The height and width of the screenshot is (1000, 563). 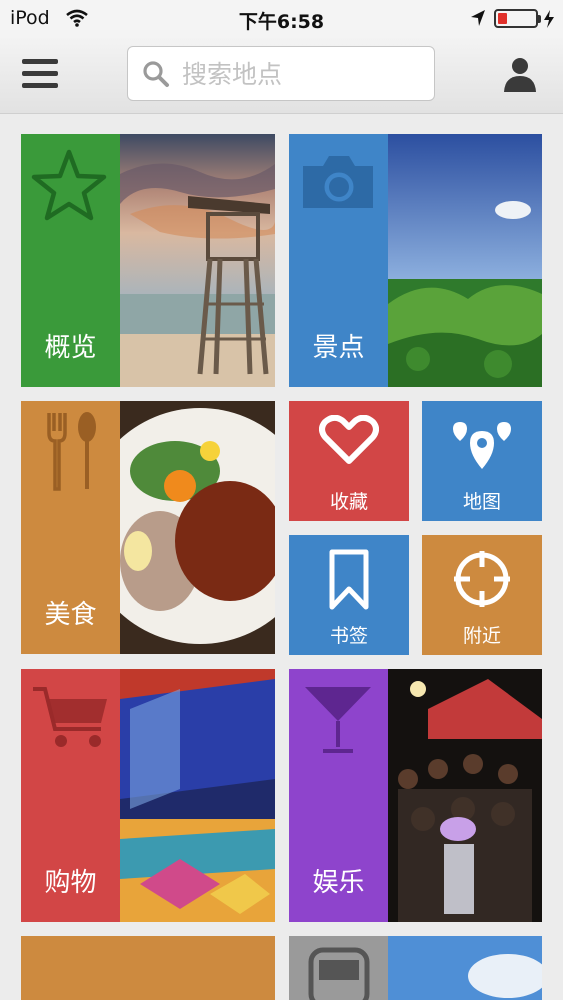 What do you see at coordinates (197, 527) in the screenshot?
I see `food-plate-photo` at bounding box center [197, 527].